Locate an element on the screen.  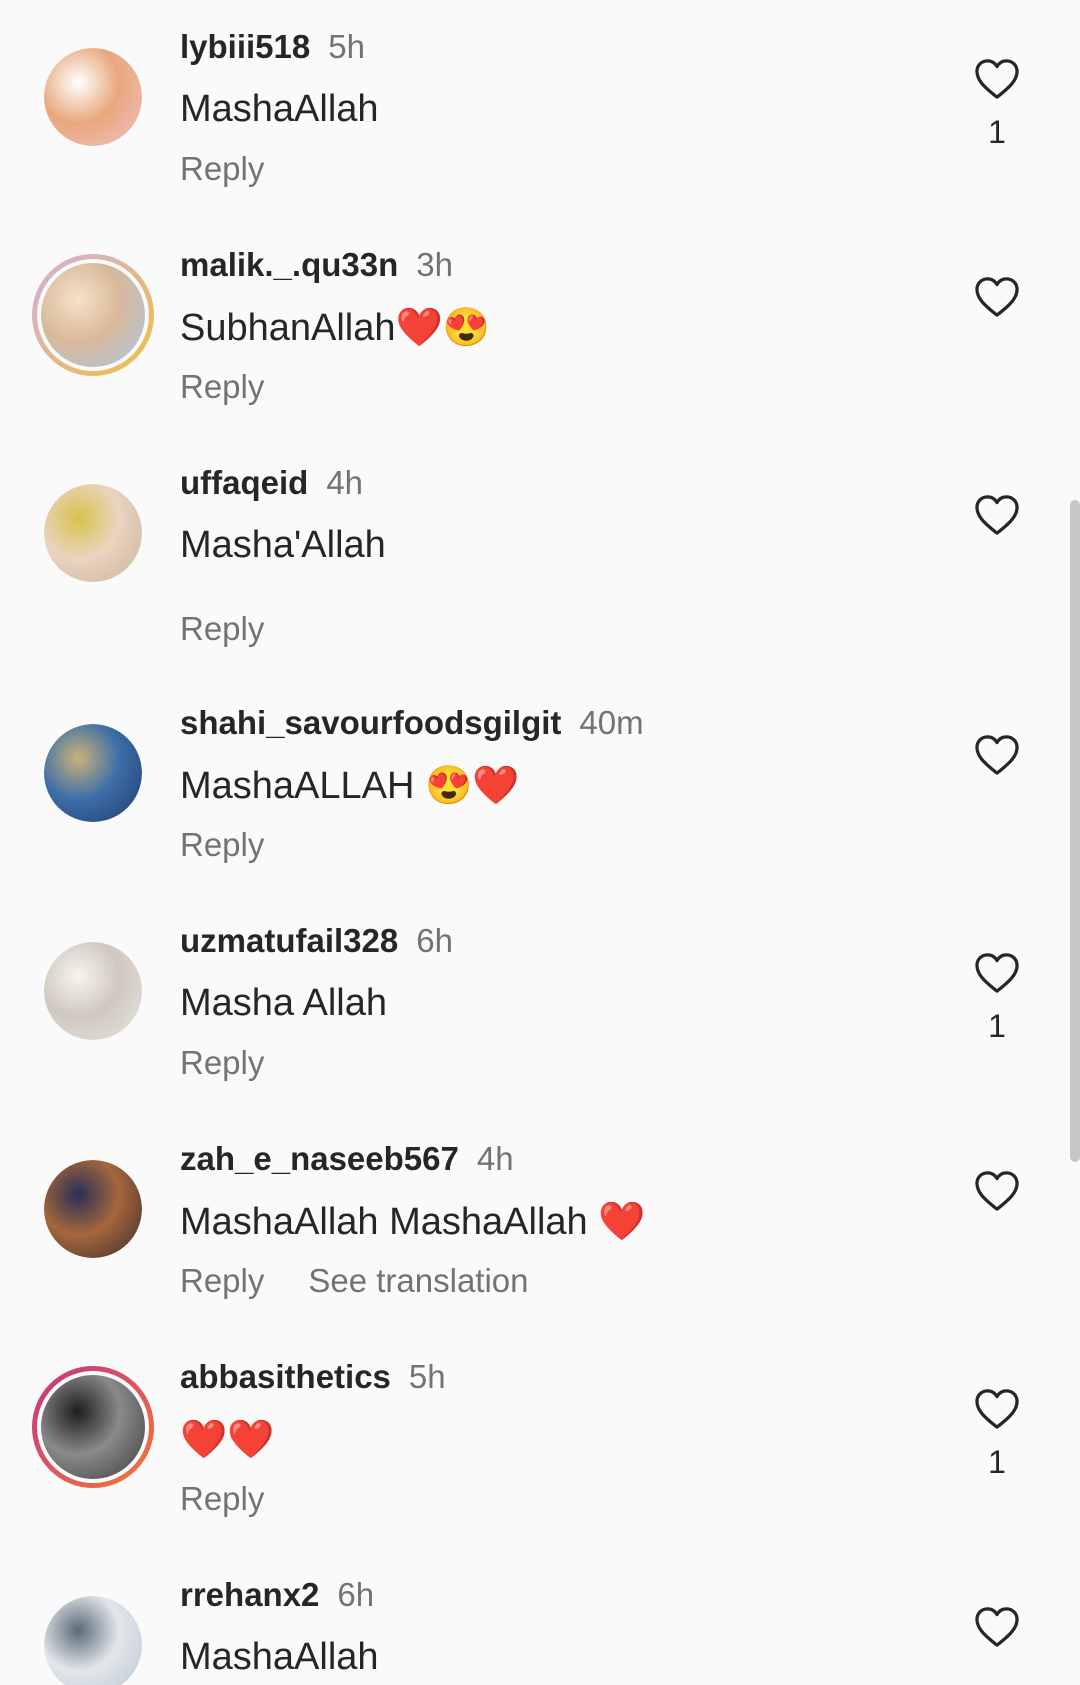
comment-header: uzmatufail328 6h is located at coordinates (316, 941).